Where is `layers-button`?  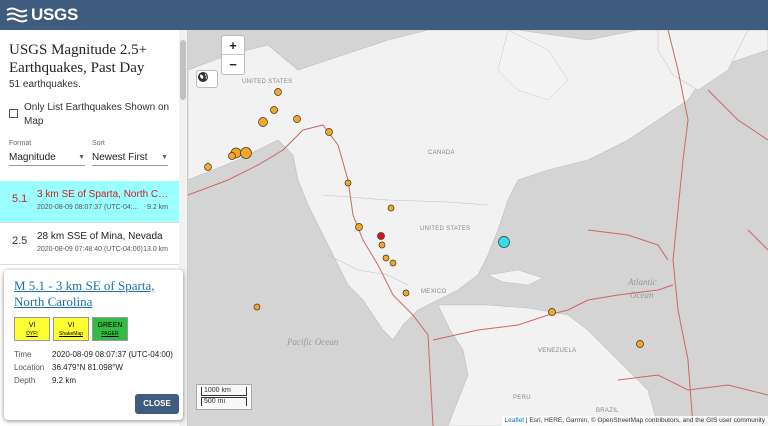 layers-button is located at coordinates (207, 79).